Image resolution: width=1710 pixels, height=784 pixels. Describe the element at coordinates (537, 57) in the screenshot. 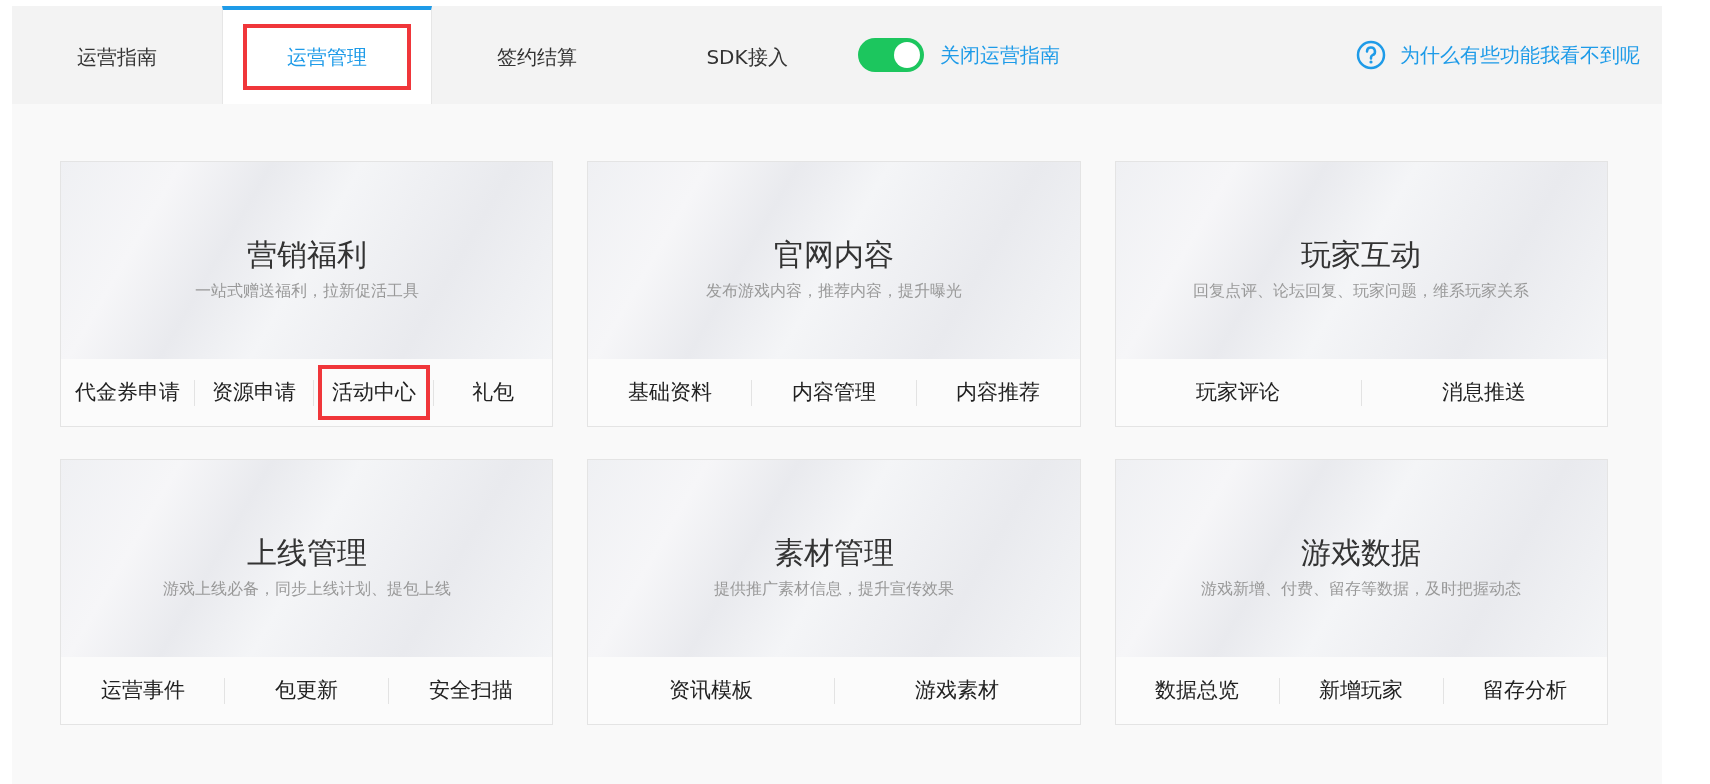

I see `tab-label: 签约结算` at that location.